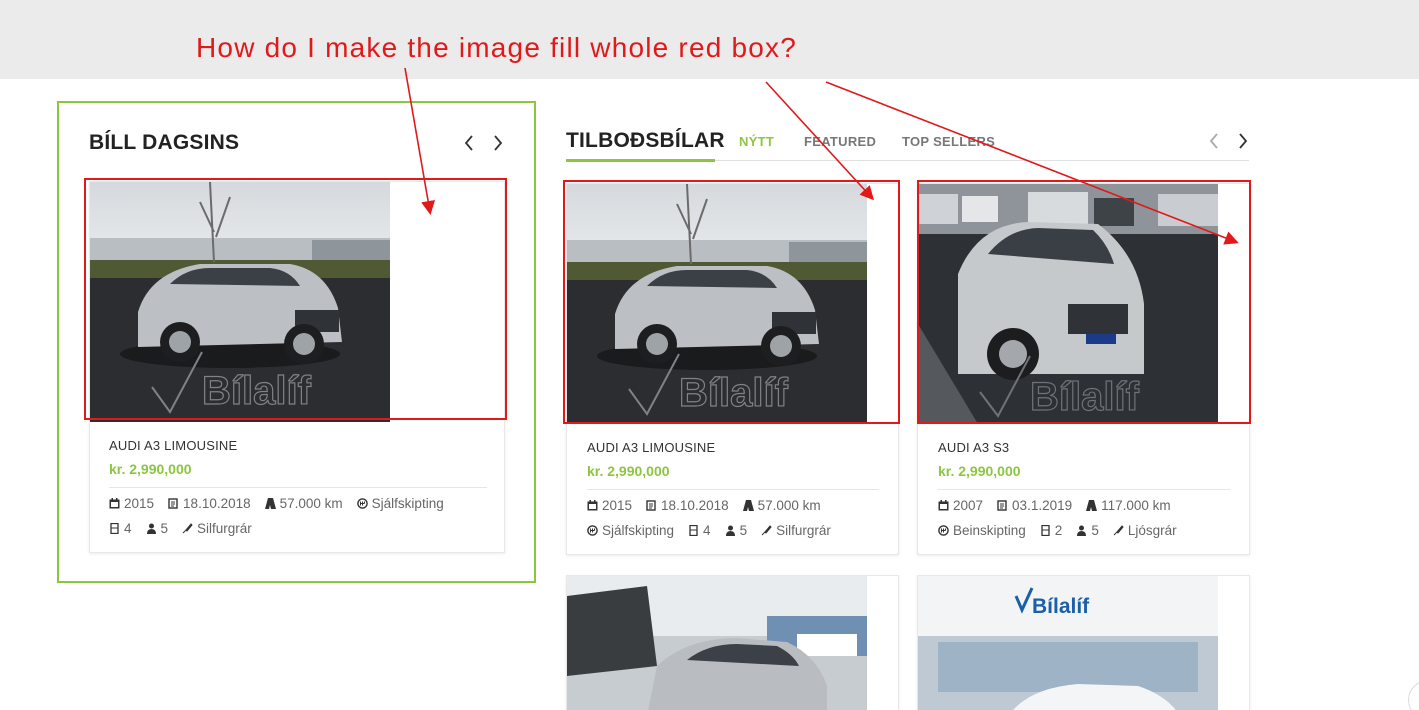 This screenshot has width=1419, height=710. What do you see at coordinates (1051, 530) in the screenshot?
I see `spec-doors: 2` at bounding box center [1051, 530].